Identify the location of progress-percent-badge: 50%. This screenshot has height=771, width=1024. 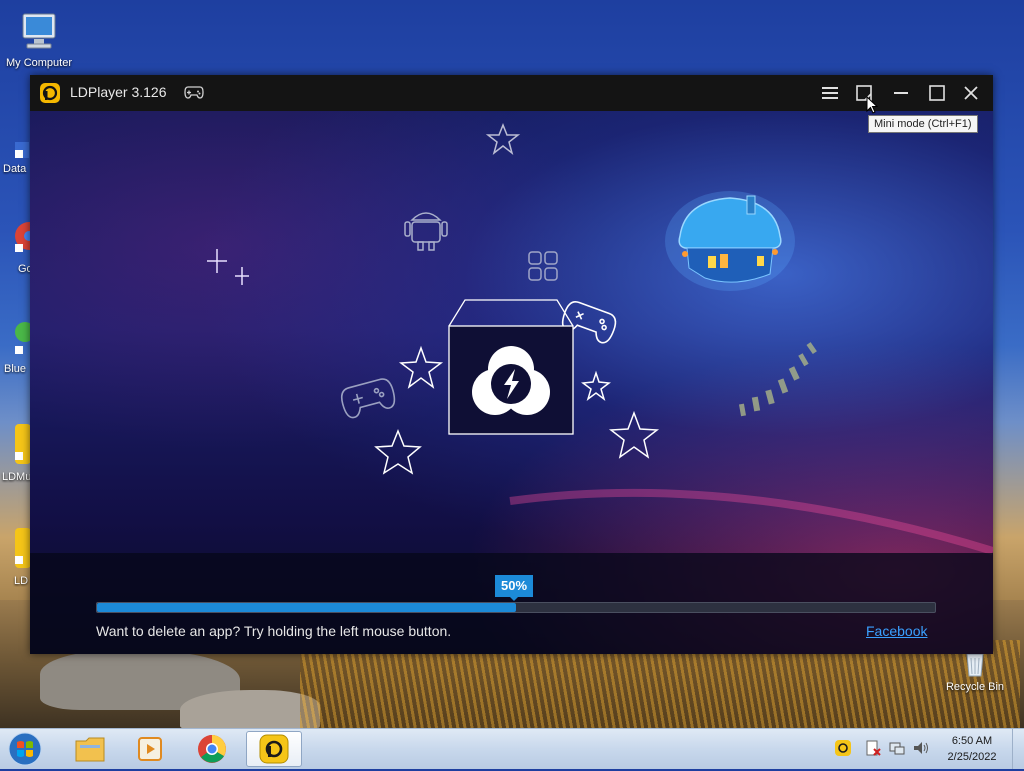
(514, 588).